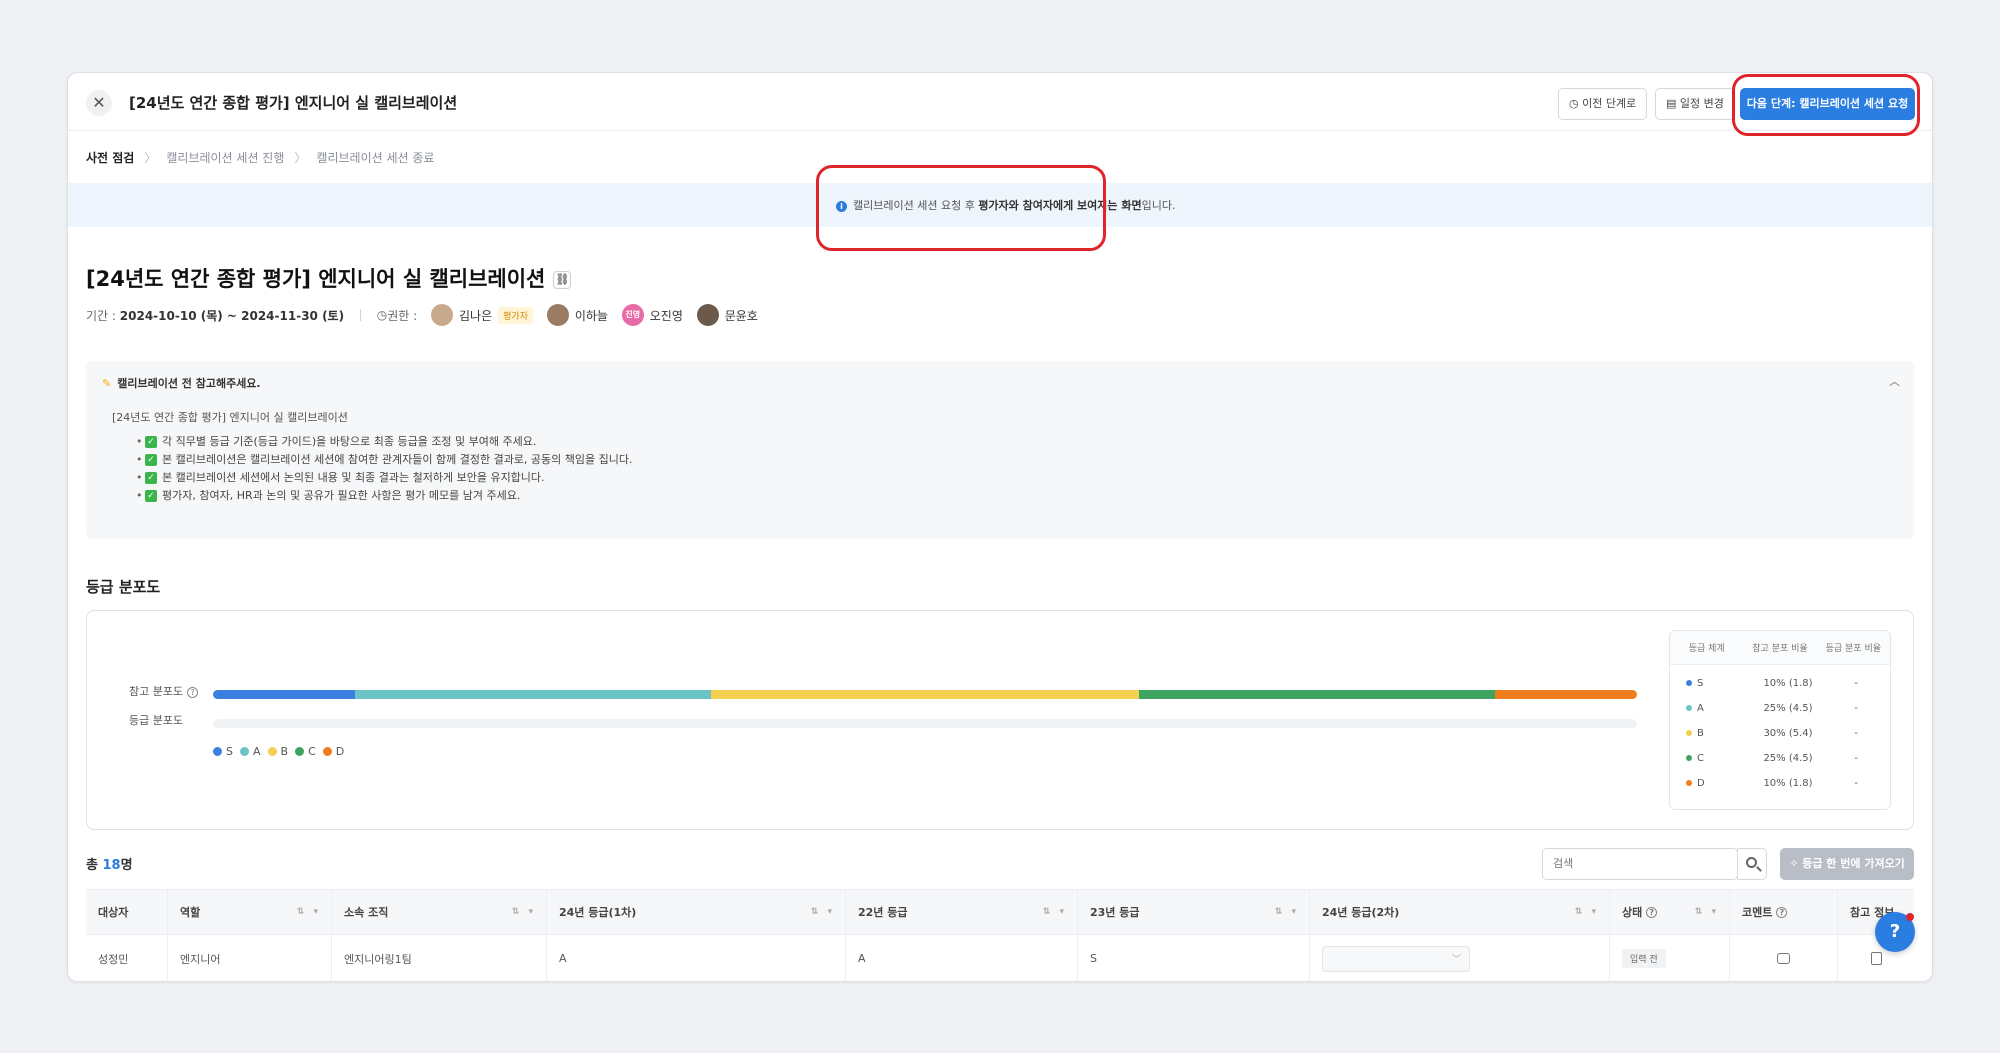 This screenshot has height=1053, width=2000. Describe the element at coordinates (1576, 103) in the screenshot. I see `clock-icon: ◷` at that location.